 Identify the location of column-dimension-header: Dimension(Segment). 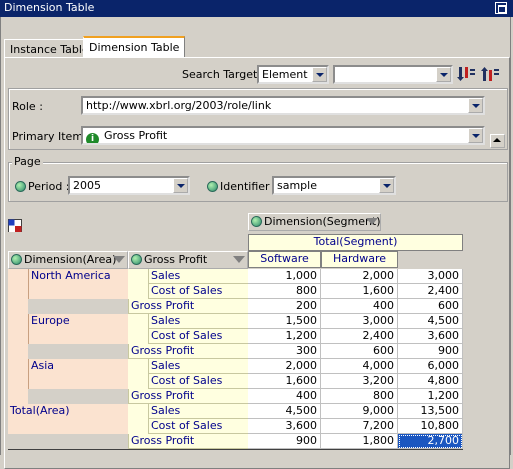
(314, 222).